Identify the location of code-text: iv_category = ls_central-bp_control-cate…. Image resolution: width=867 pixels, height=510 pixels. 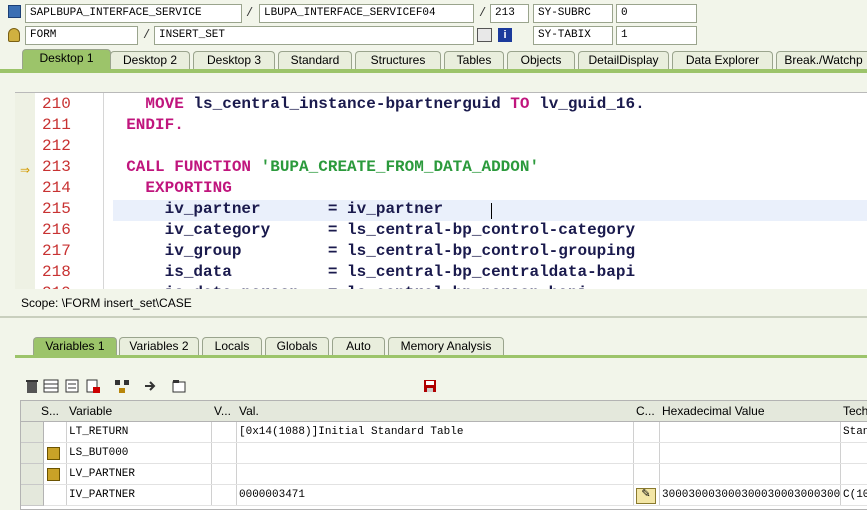
(371, 230).